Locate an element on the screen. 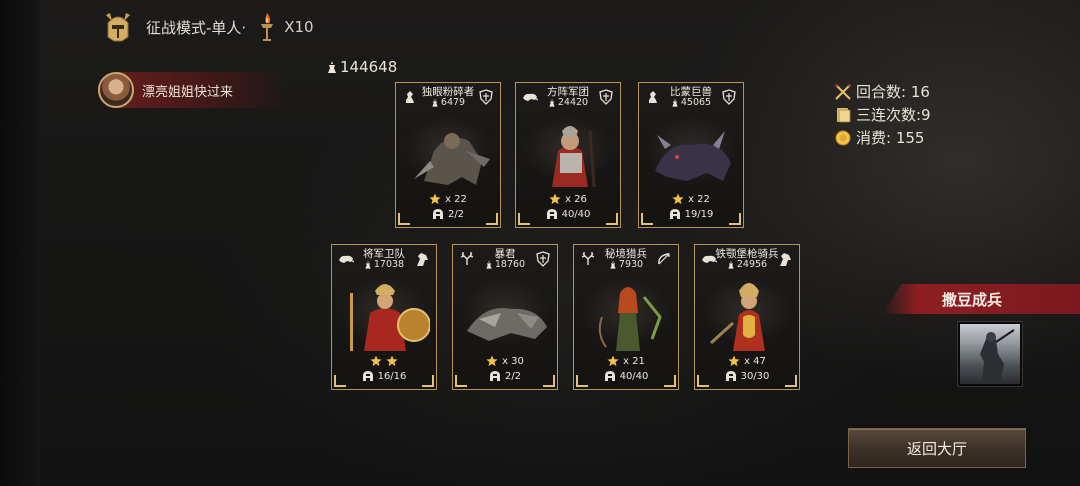 The image size is (1080, 486). ability-label: 撒豆成兵 is located at coordinates (972, 299).